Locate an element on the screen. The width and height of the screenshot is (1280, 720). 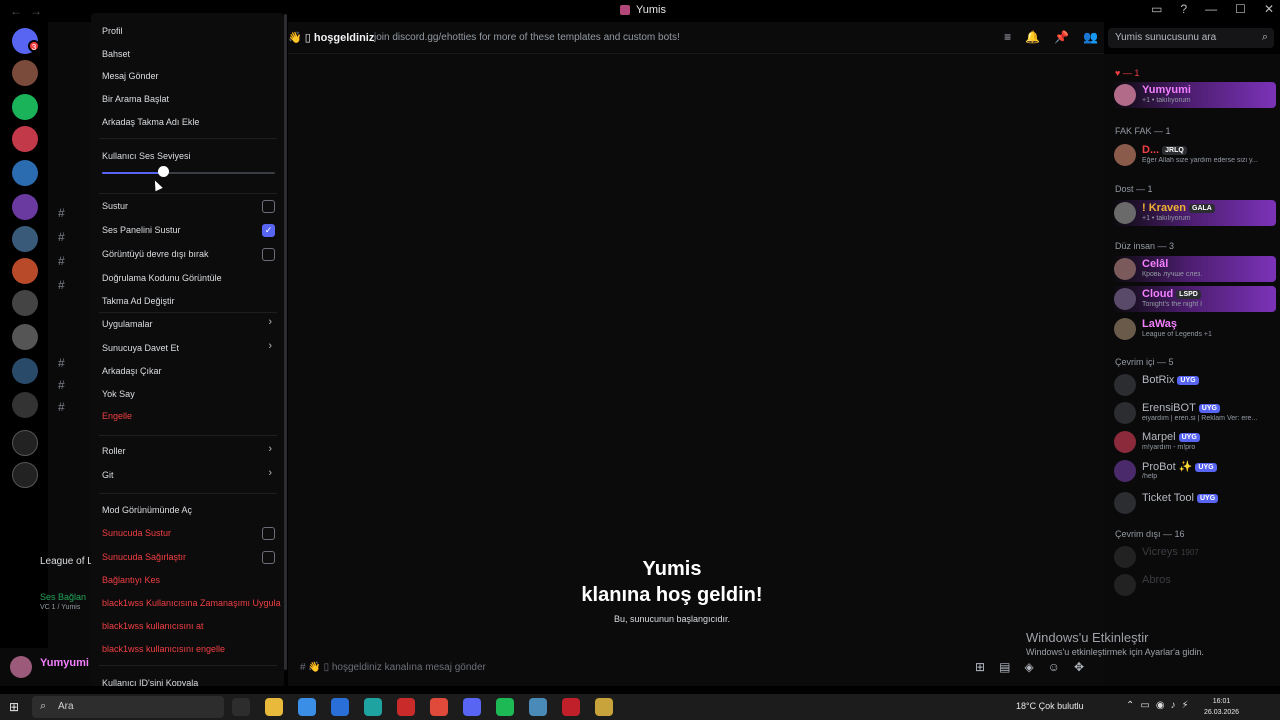
server-mute-checkbox is located at coordinates (268, 533).